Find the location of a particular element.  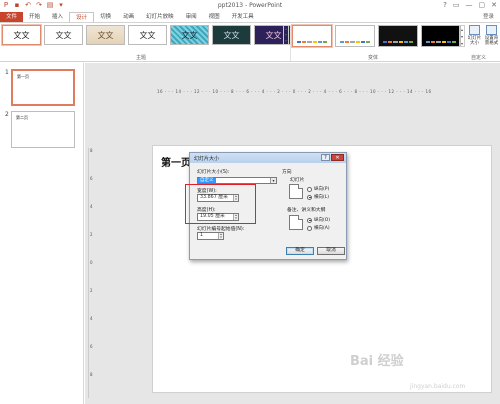

slides-portrait-icon is located at coordinates (296, 191).